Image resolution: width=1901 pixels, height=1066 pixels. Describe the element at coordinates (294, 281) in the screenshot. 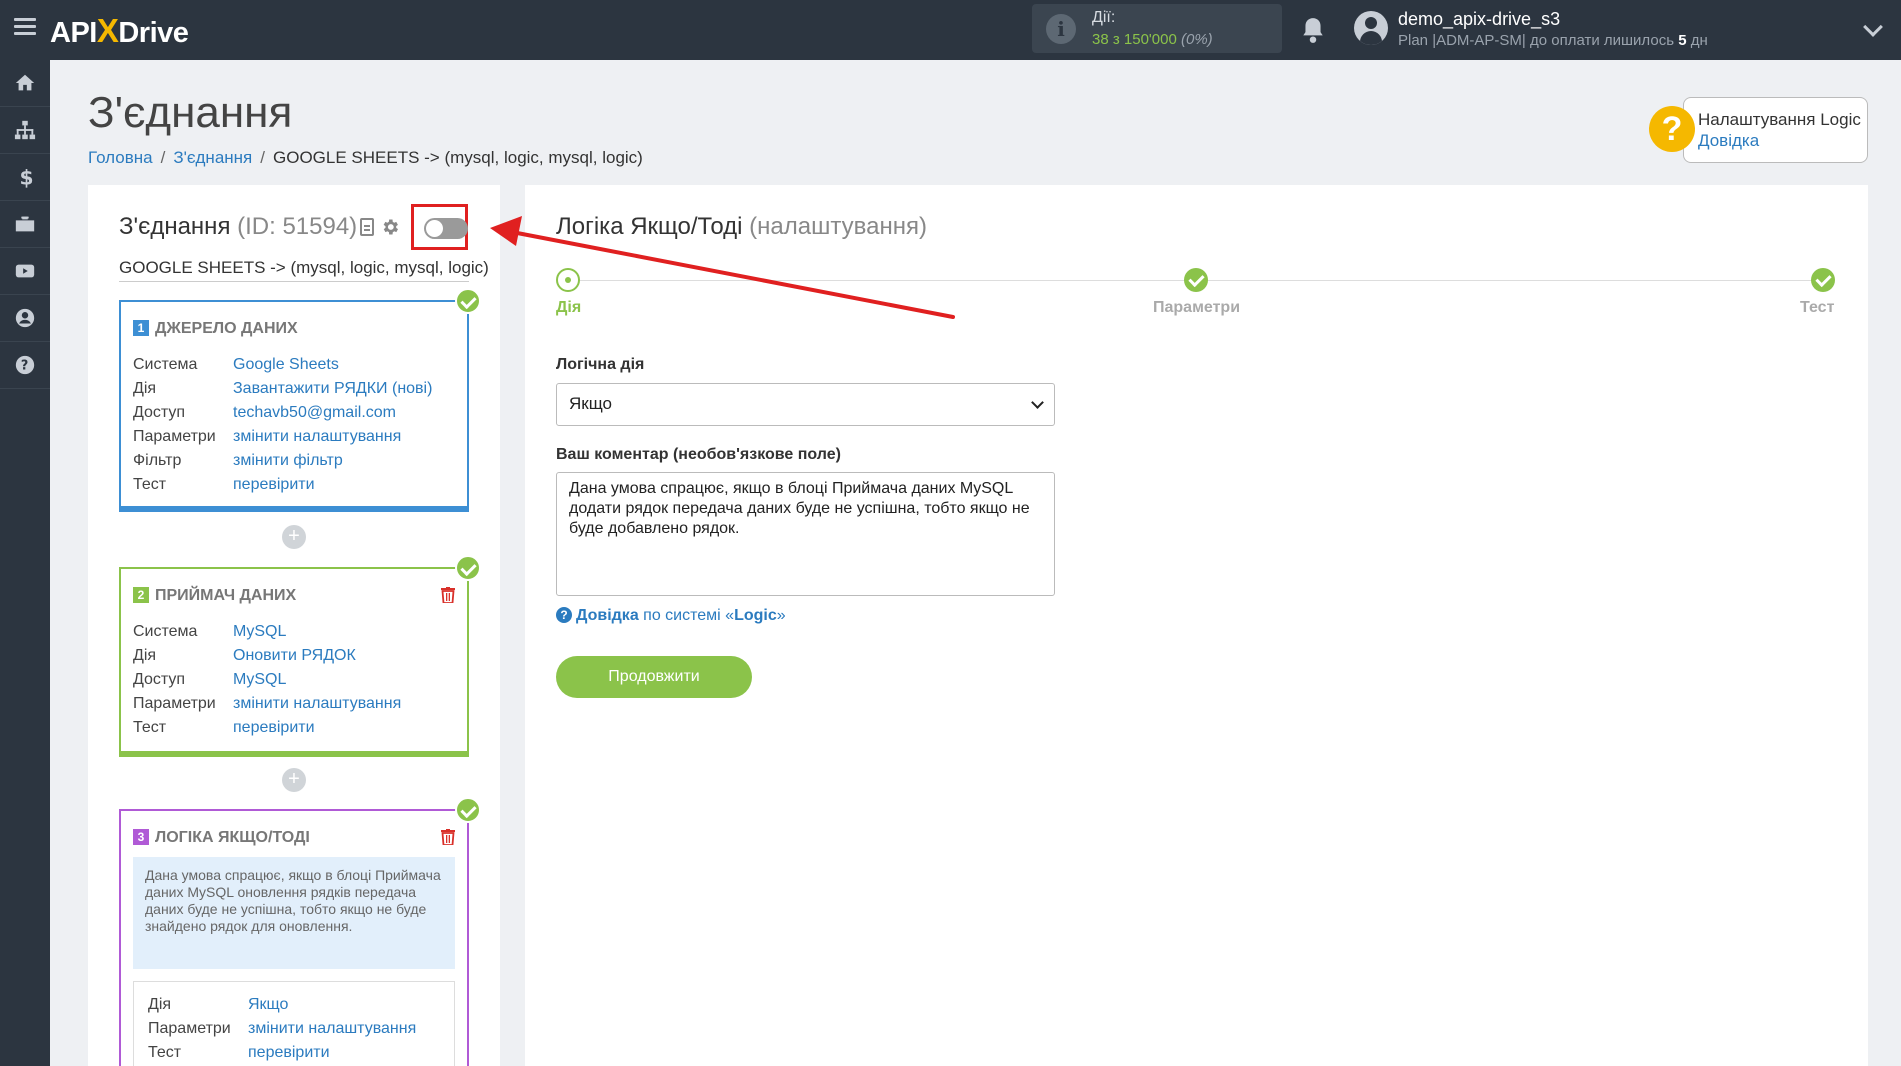

I see `divider` at that location.